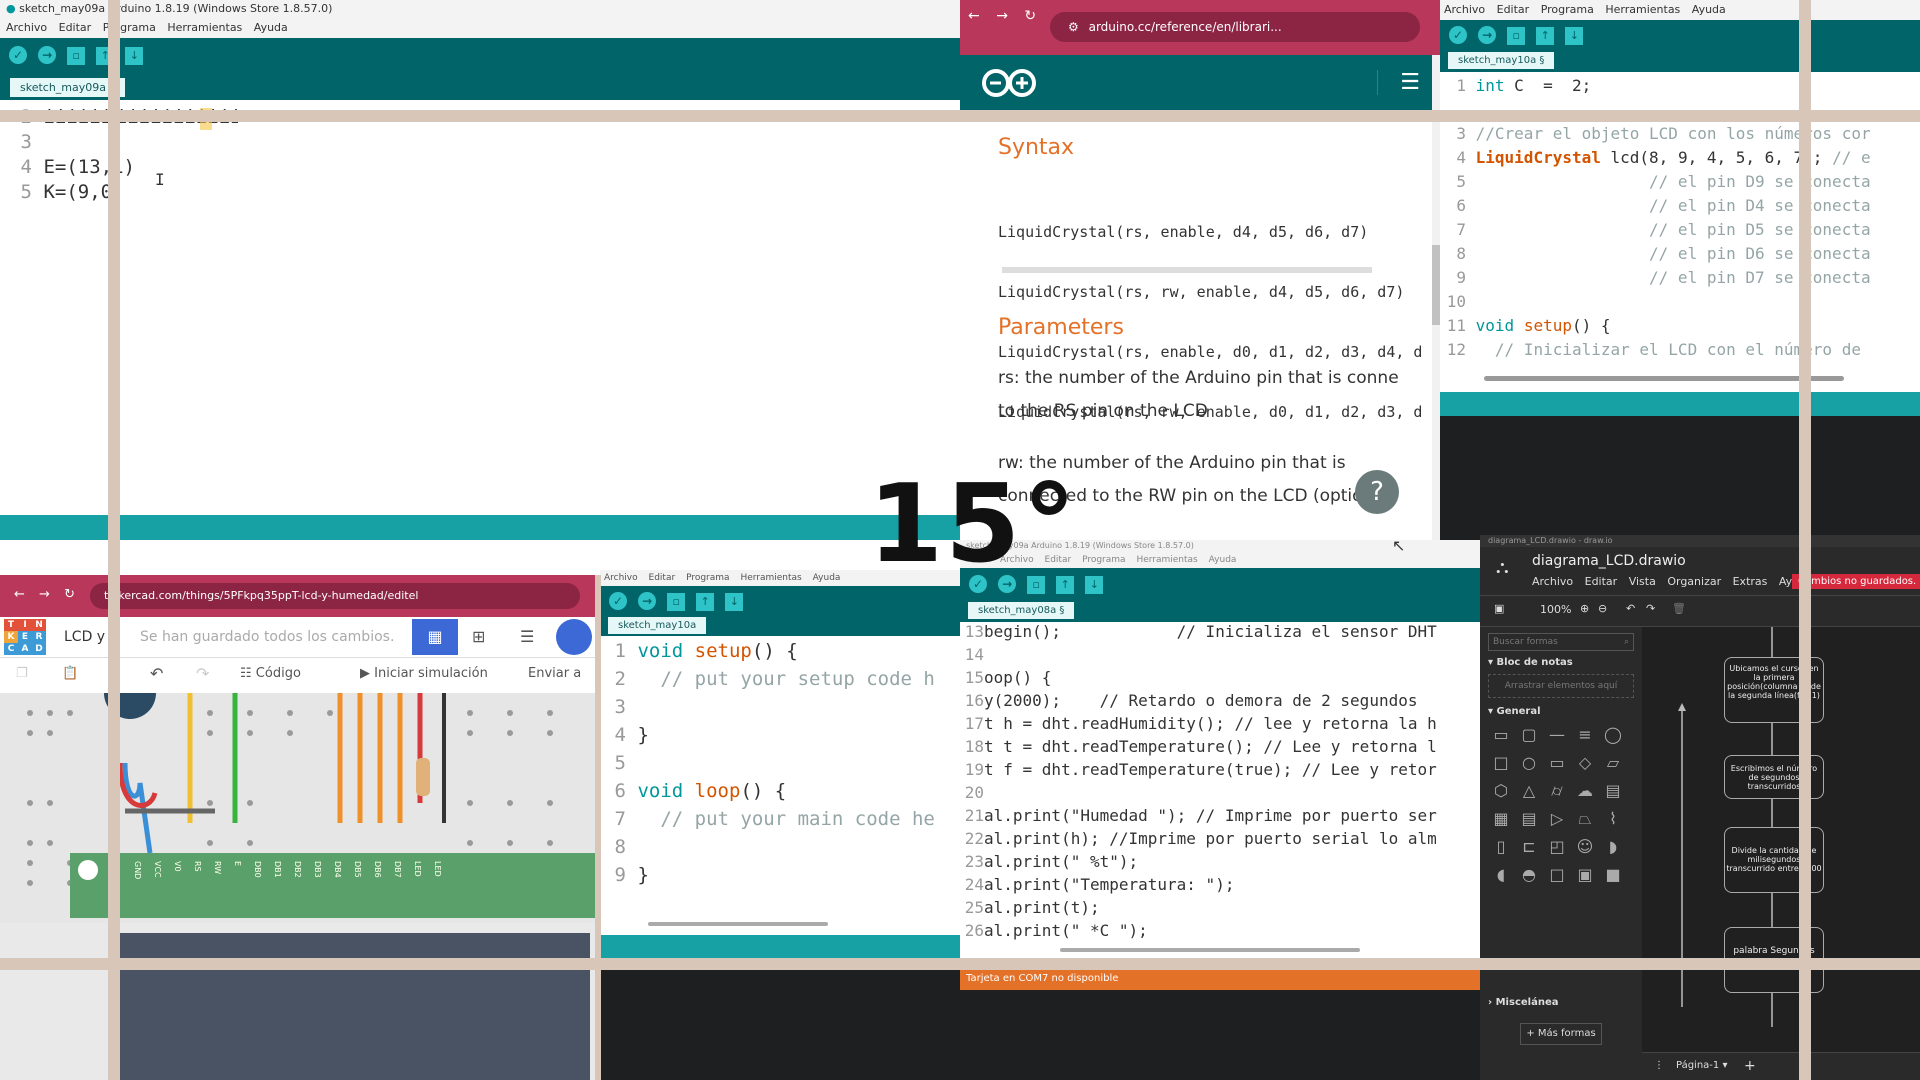 The height and width of the screenshot is (1080, 1920). What do you see at coordinates (1694, 581) in the screenshot?
I see `menu-organizar: Organizar` at bounding box center [1694, 581].